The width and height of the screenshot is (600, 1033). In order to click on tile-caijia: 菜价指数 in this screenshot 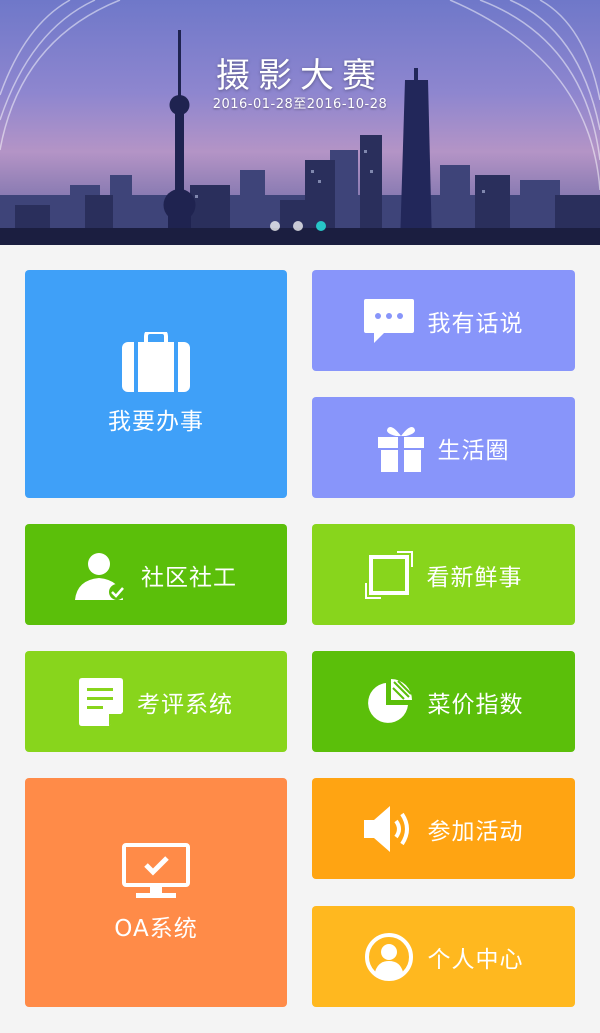, I will do `click(443, 701)`.